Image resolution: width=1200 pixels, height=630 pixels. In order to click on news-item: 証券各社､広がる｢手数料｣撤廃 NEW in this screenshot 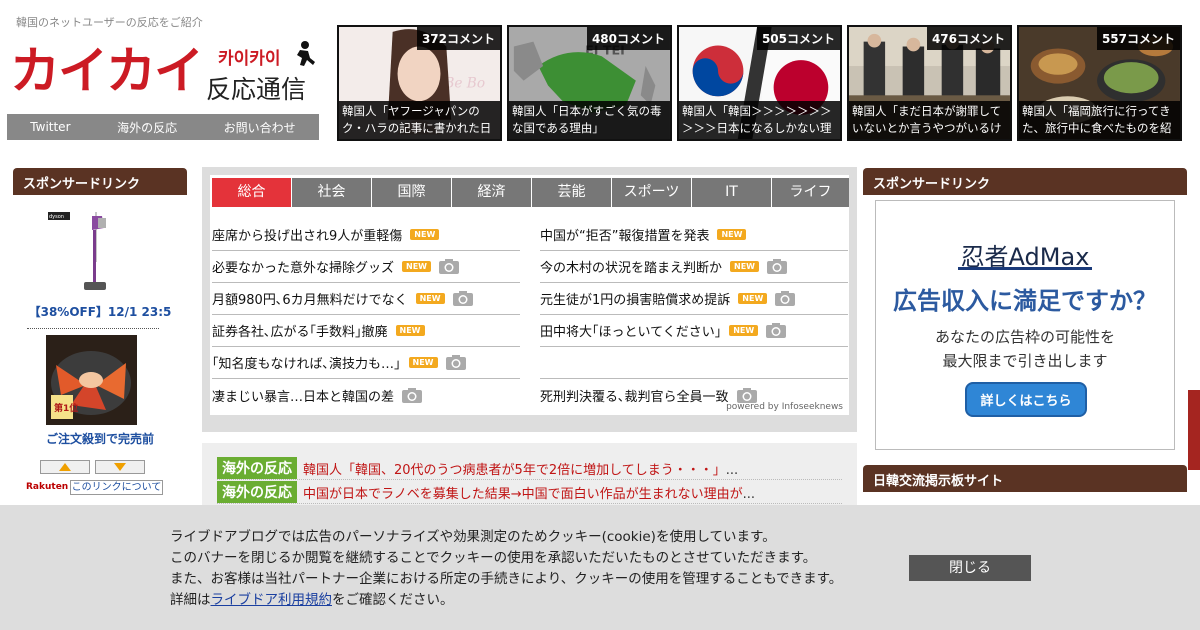, I will do `click(366, 331)`.